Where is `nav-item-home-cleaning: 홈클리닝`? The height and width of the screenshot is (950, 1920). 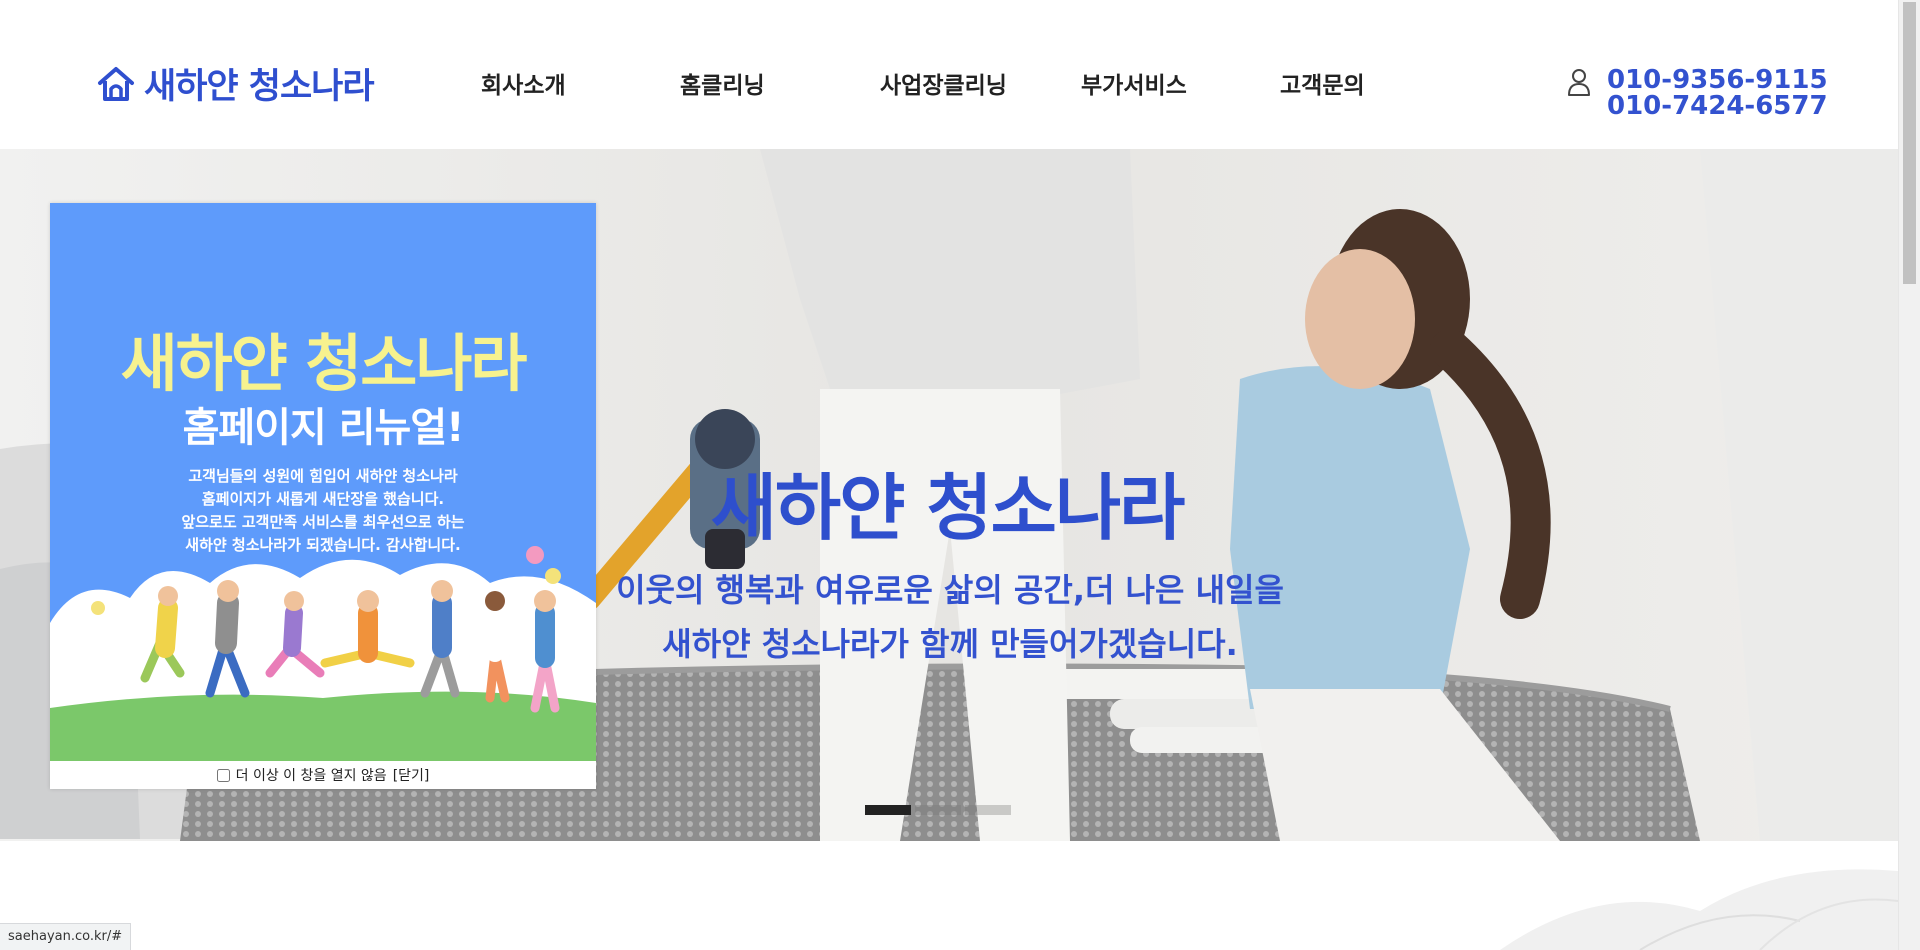
nav-item-home-cleaning: 홈클리닝 is located at coordinates (722, 83).